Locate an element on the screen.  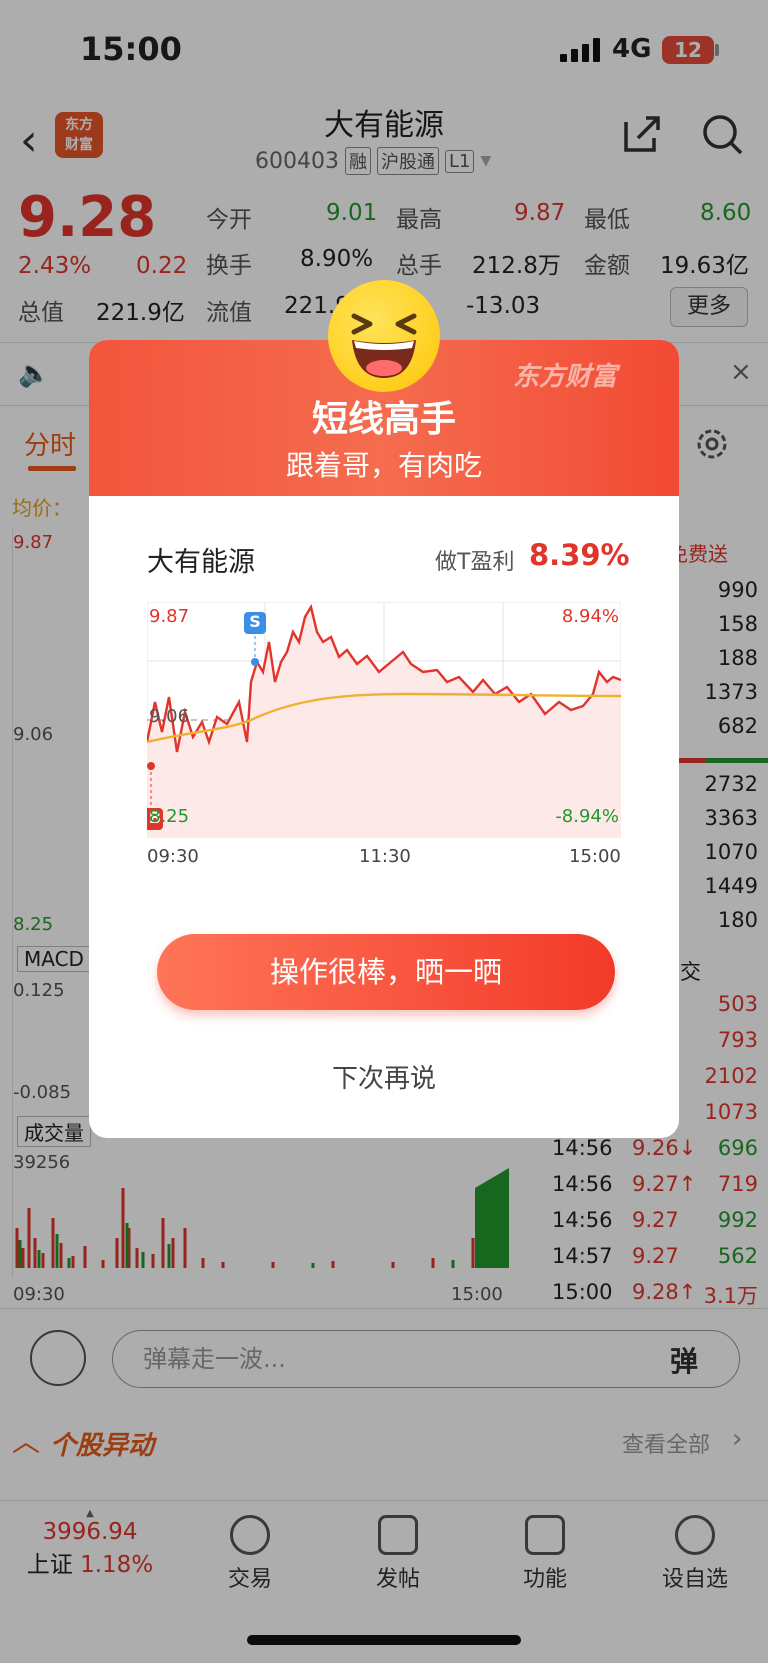
profit-label: 做T盈利 is located at coordinates (475, 562).